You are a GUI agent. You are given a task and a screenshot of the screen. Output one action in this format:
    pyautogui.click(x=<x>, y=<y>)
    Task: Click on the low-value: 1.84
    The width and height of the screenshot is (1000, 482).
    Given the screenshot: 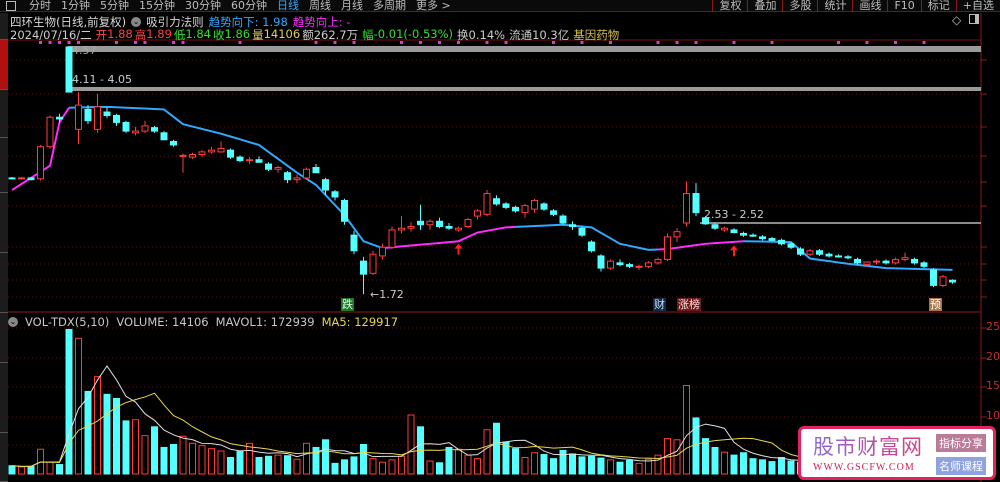 What is the action you would take?
    pyautogui.click(x=198, y=34)
    